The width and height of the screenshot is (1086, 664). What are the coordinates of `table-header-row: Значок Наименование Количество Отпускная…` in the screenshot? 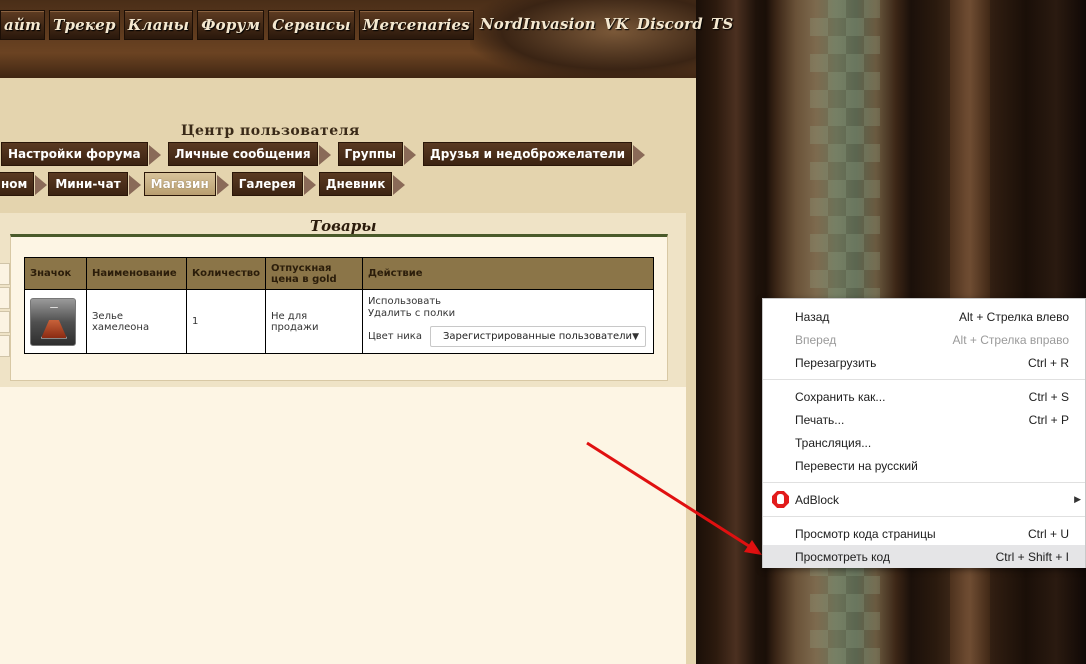 It's located at (339, 273).